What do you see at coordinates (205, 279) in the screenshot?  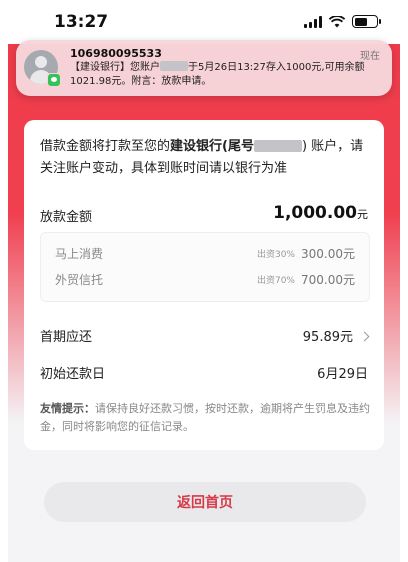 I see `funder-row: 外贸信托 出资70% 700.00元` at bounding box center [205, 279].